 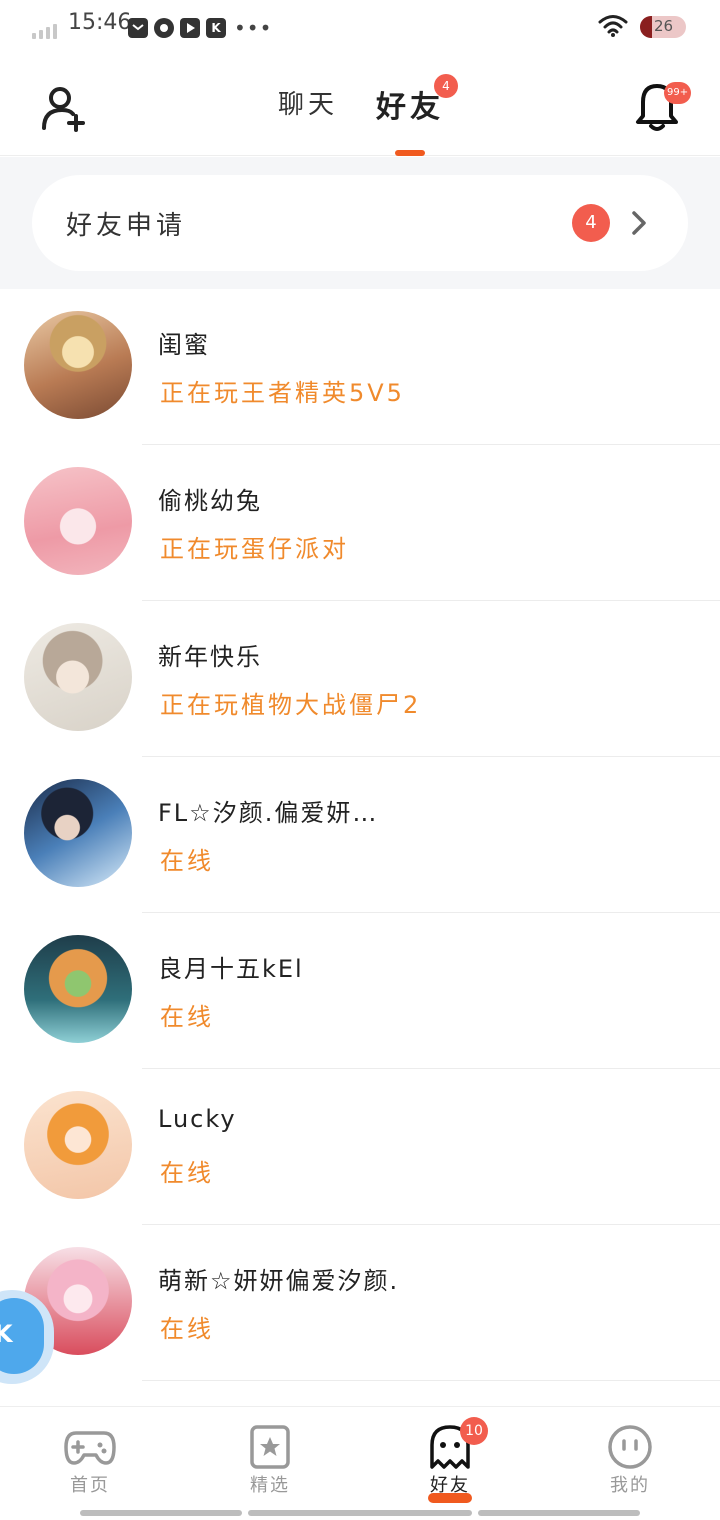 I want to click on notification-icons: K •••, so click(x=200, y=28).